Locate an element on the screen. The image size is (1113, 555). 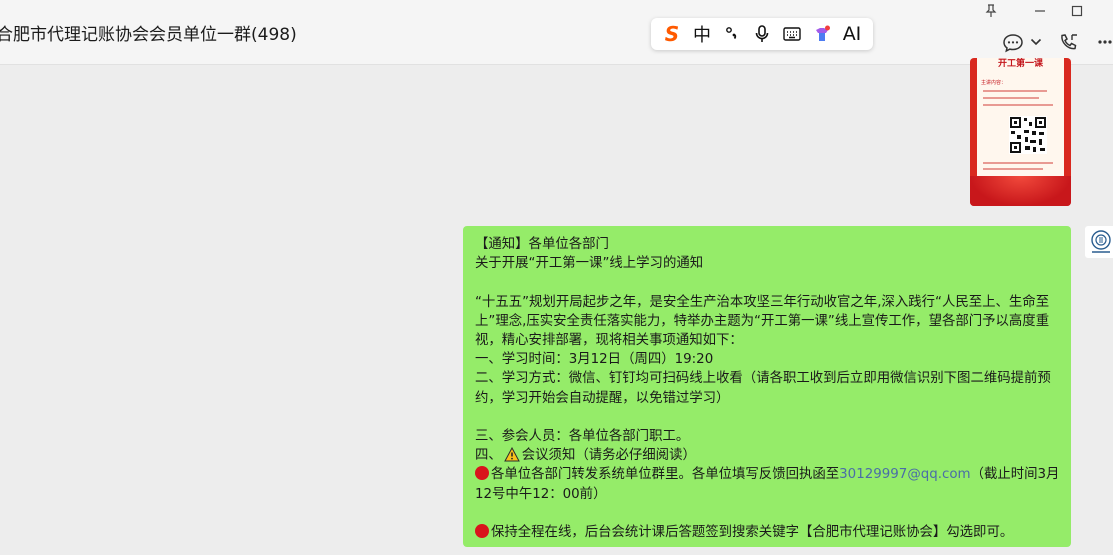
skin-icon is located at coordinates (822, 34).